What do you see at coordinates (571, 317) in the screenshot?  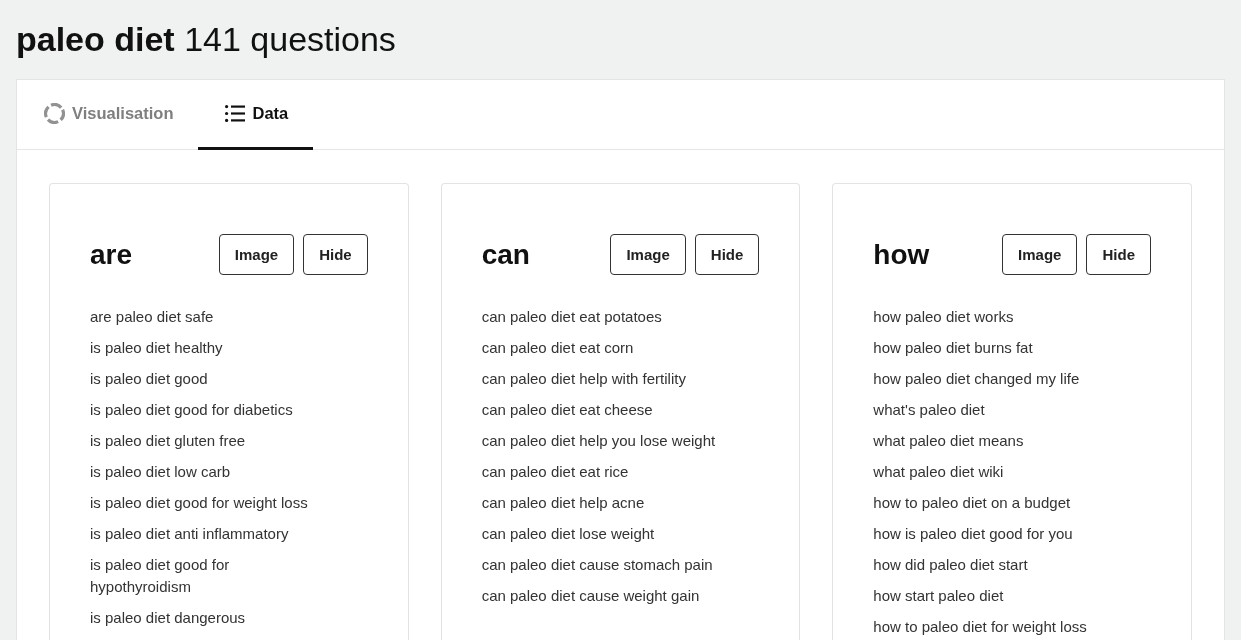 I see `question-item: can paleo diet eat potatoes` at bounding box center [571, 317].